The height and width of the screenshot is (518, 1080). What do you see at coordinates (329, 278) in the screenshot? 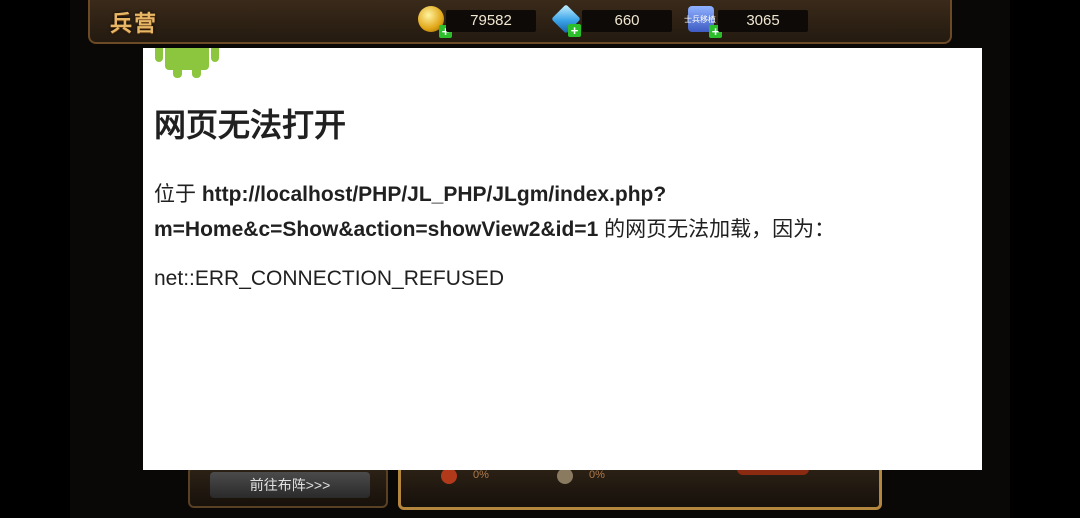
I see `error-code: net::ERR_CONNECTION_REFUSED` at bounding box center [329, 278].